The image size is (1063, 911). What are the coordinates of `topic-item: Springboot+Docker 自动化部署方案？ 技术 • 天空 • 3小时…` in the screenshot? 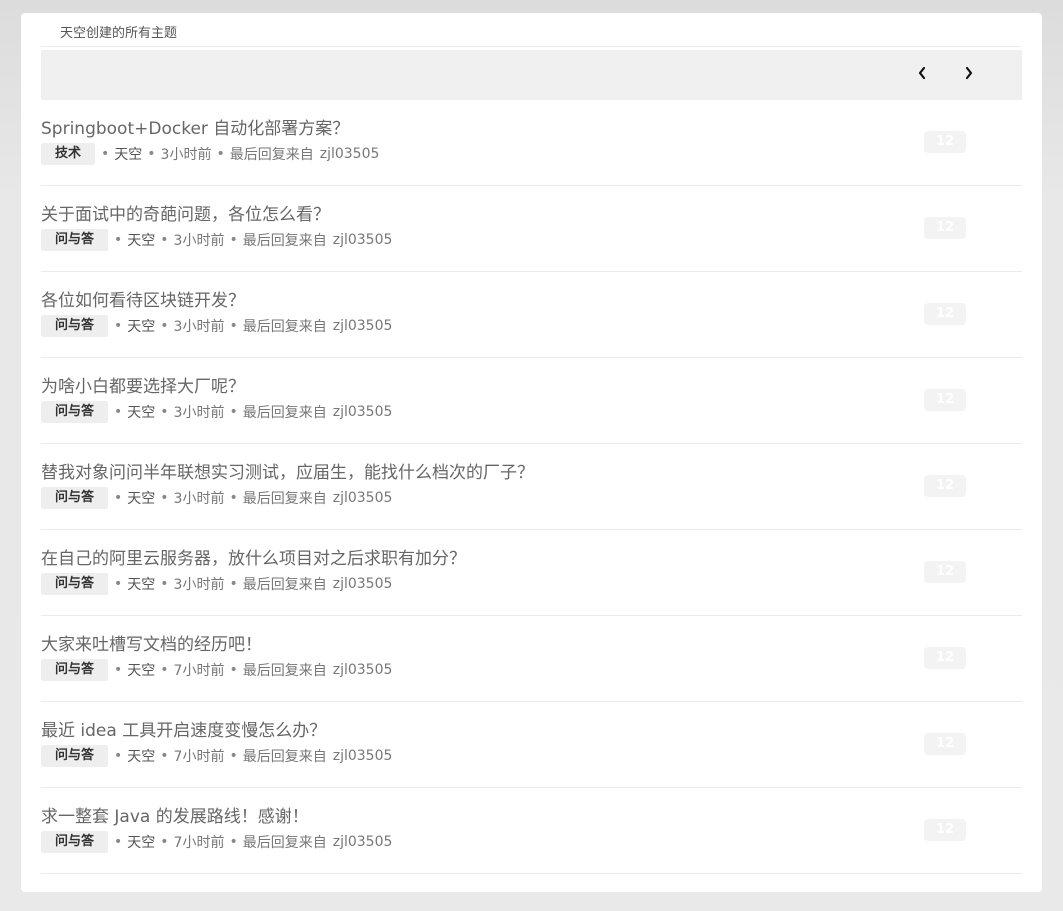 It's located at (531, 143).